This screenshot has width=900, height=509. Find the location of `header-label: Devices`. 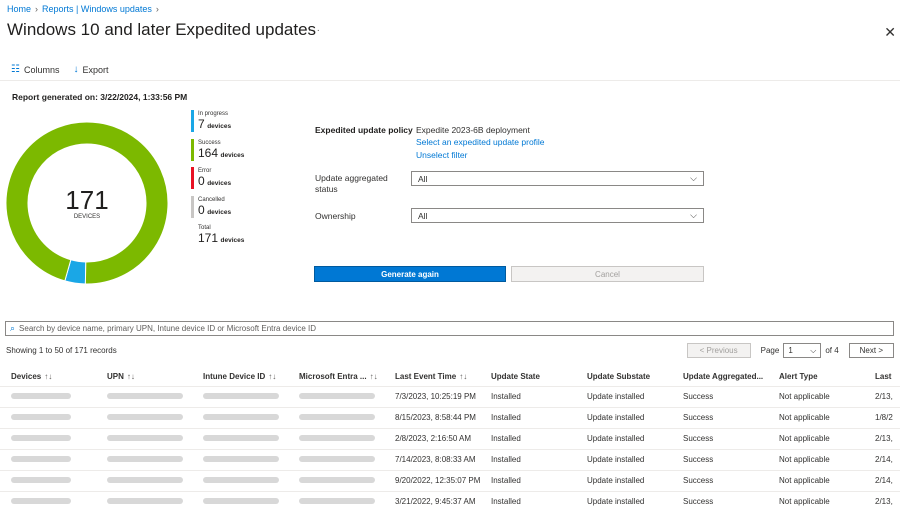

header-label: Devices is located at coordinates (26, 377).